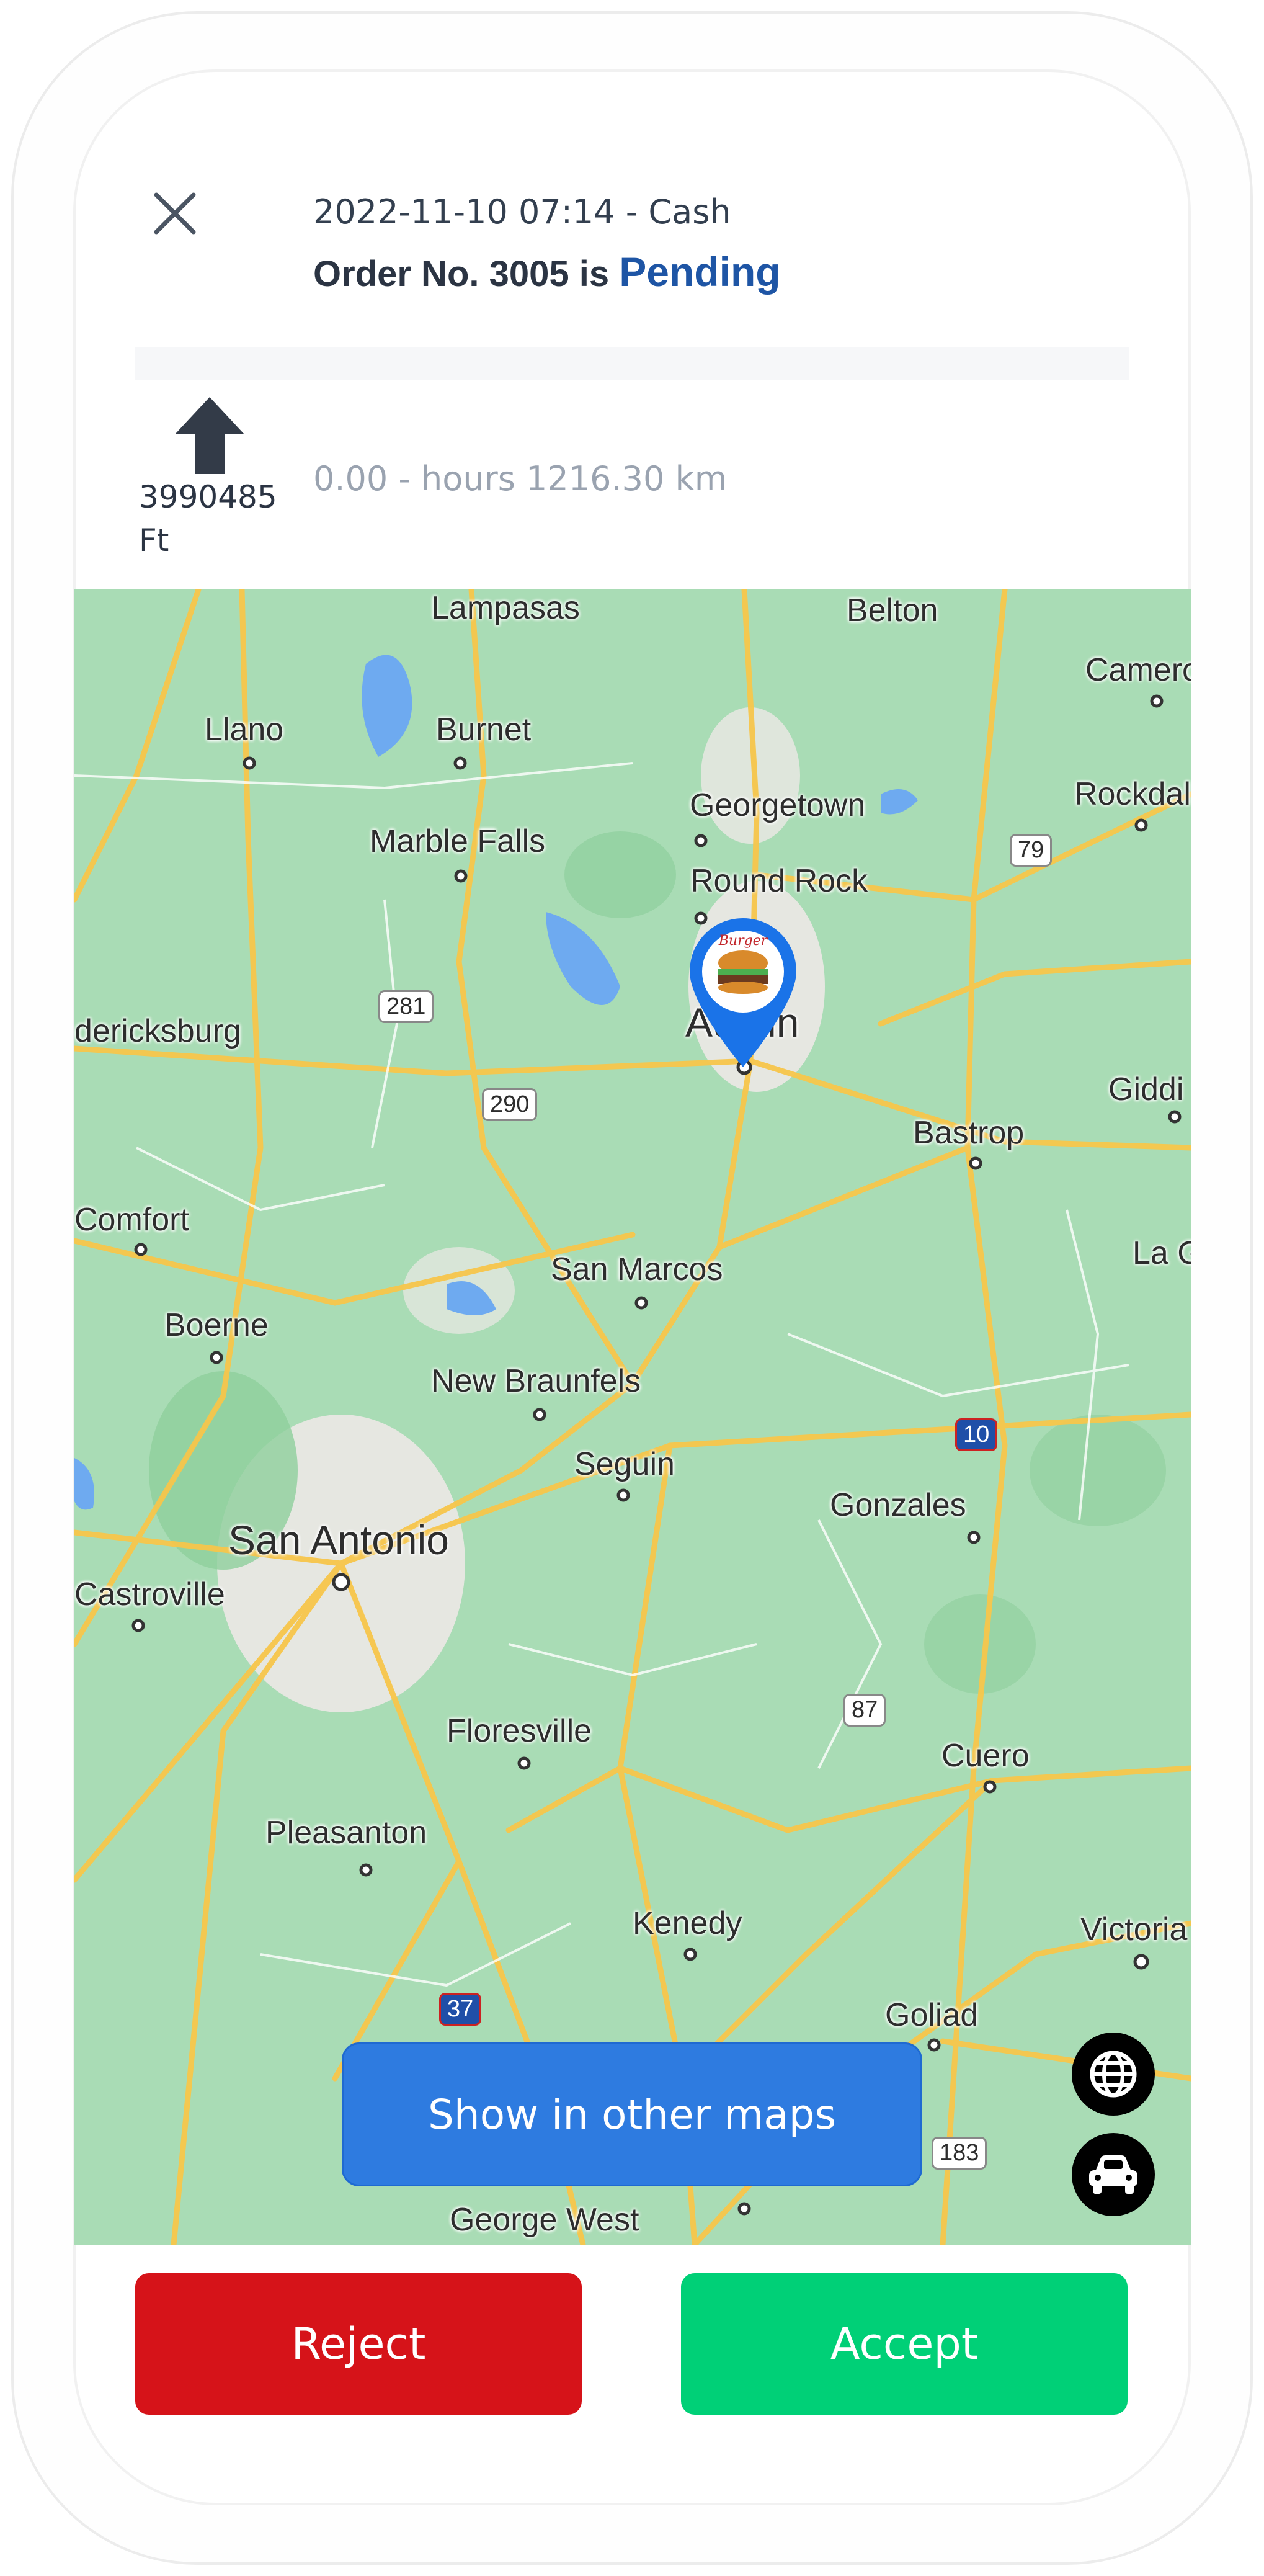  Describe the element at coordinates (892, 610) in the screenshot. I see `map-label: Belton` at that location.